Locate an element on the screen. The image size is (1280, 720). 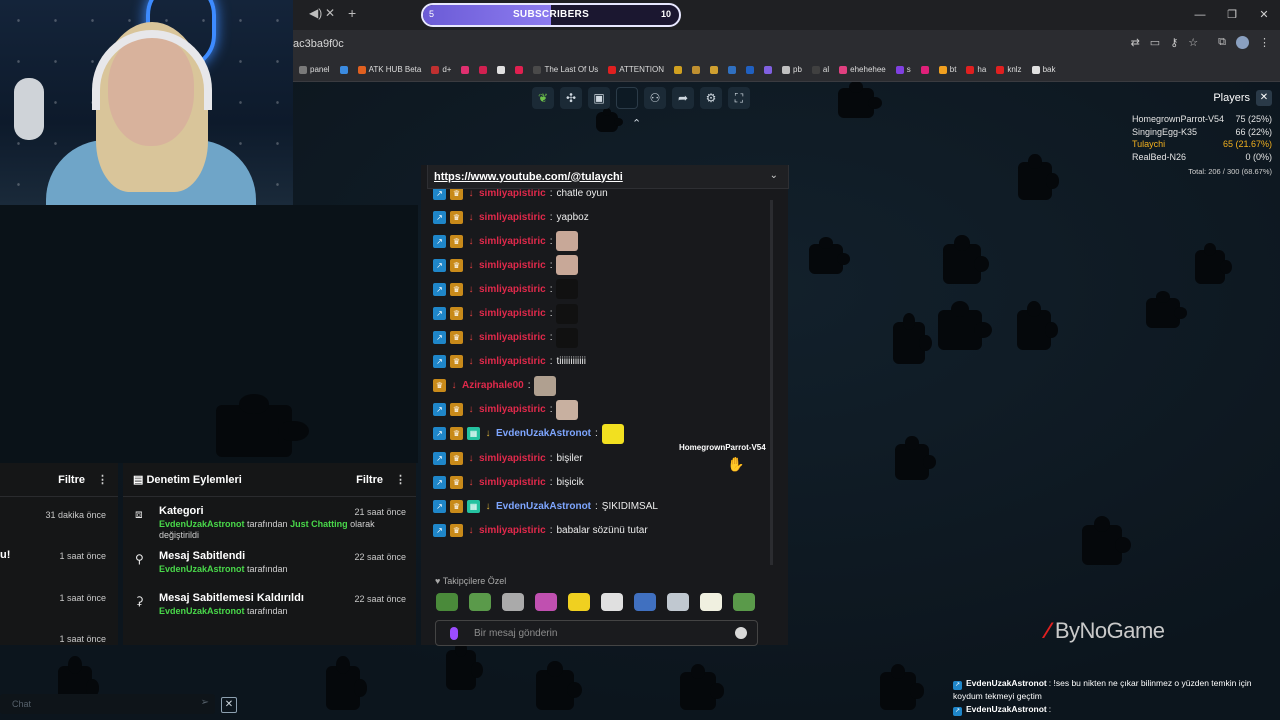
pinned-message: https://www.youtube.com/@tulaychi ⌄ is located at coordinates (608, 177).